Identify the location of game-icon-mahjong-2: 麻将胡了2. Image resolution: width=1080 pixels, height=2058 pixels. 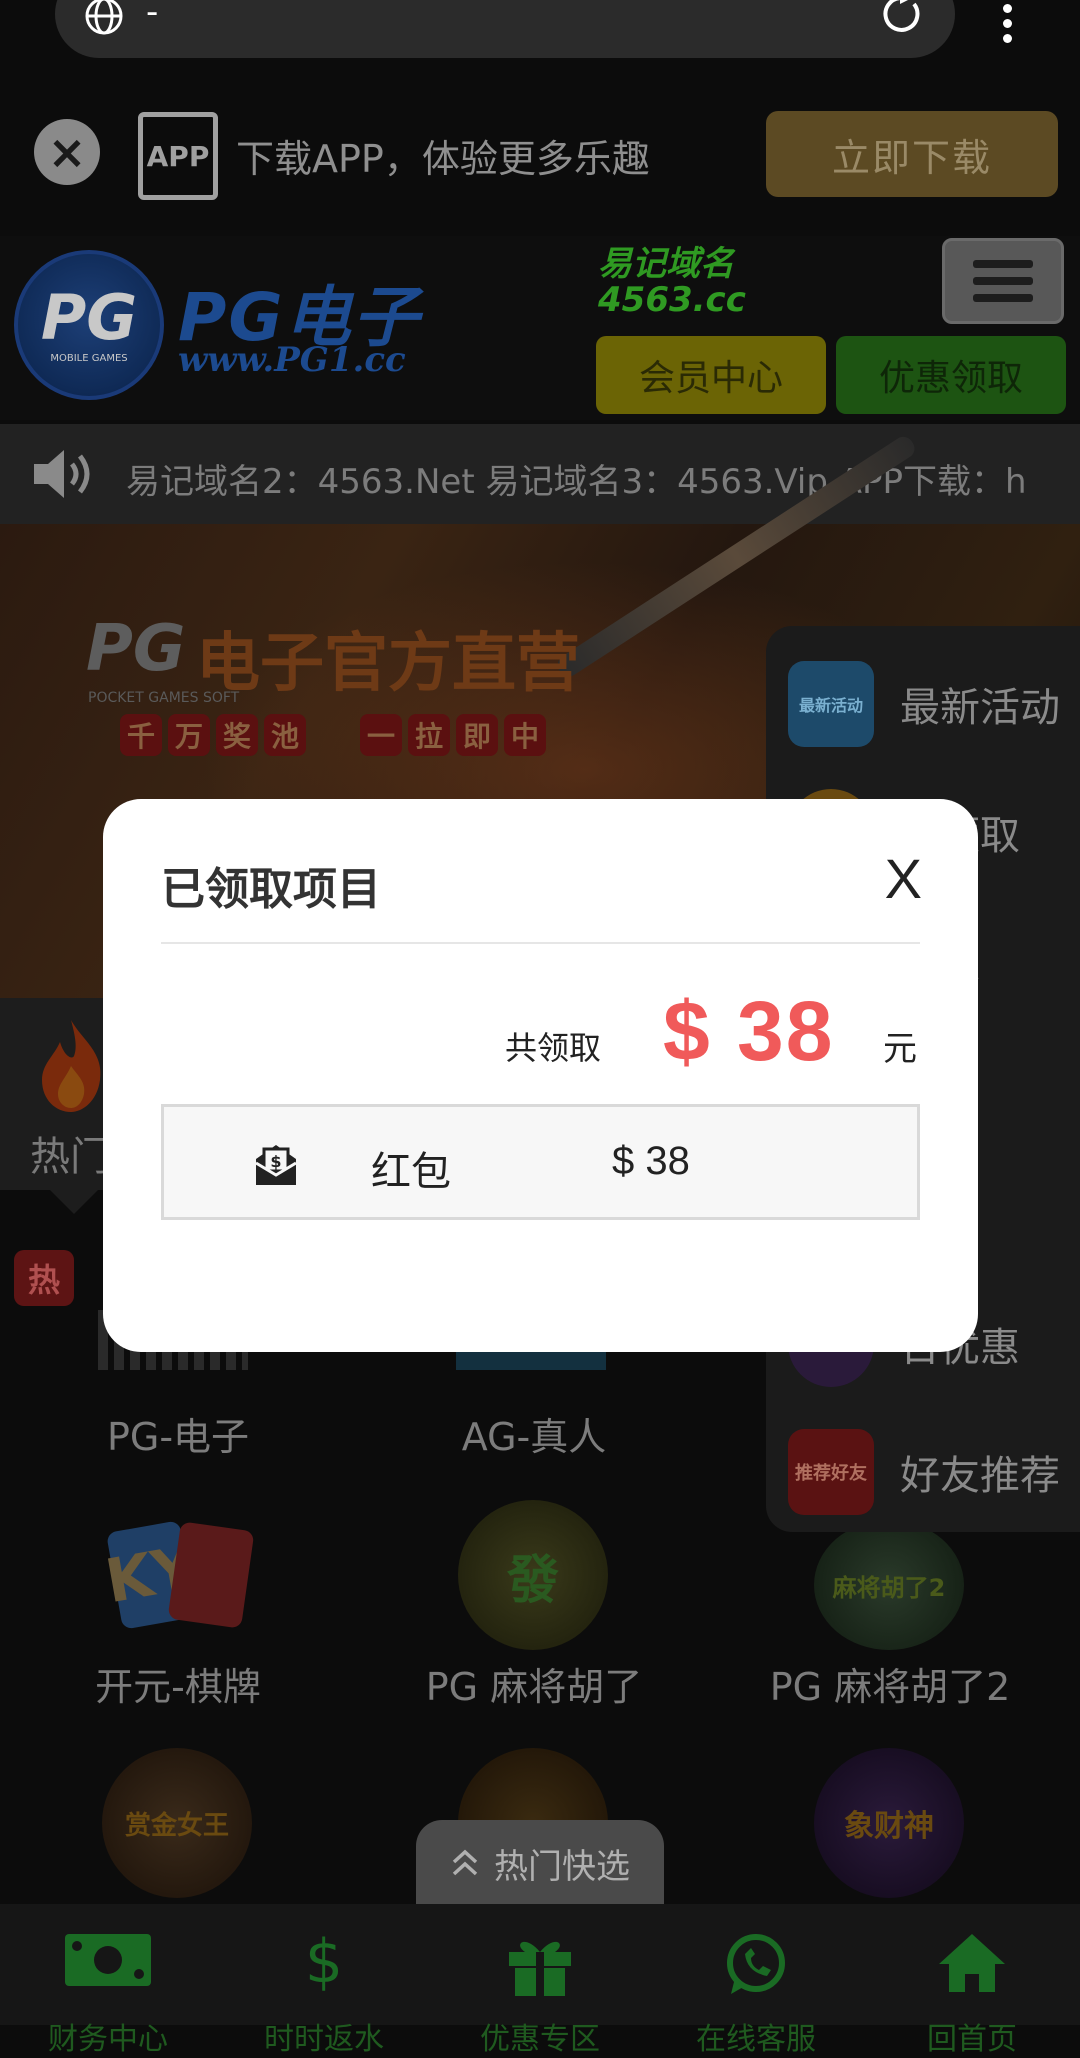
(889, 1585).